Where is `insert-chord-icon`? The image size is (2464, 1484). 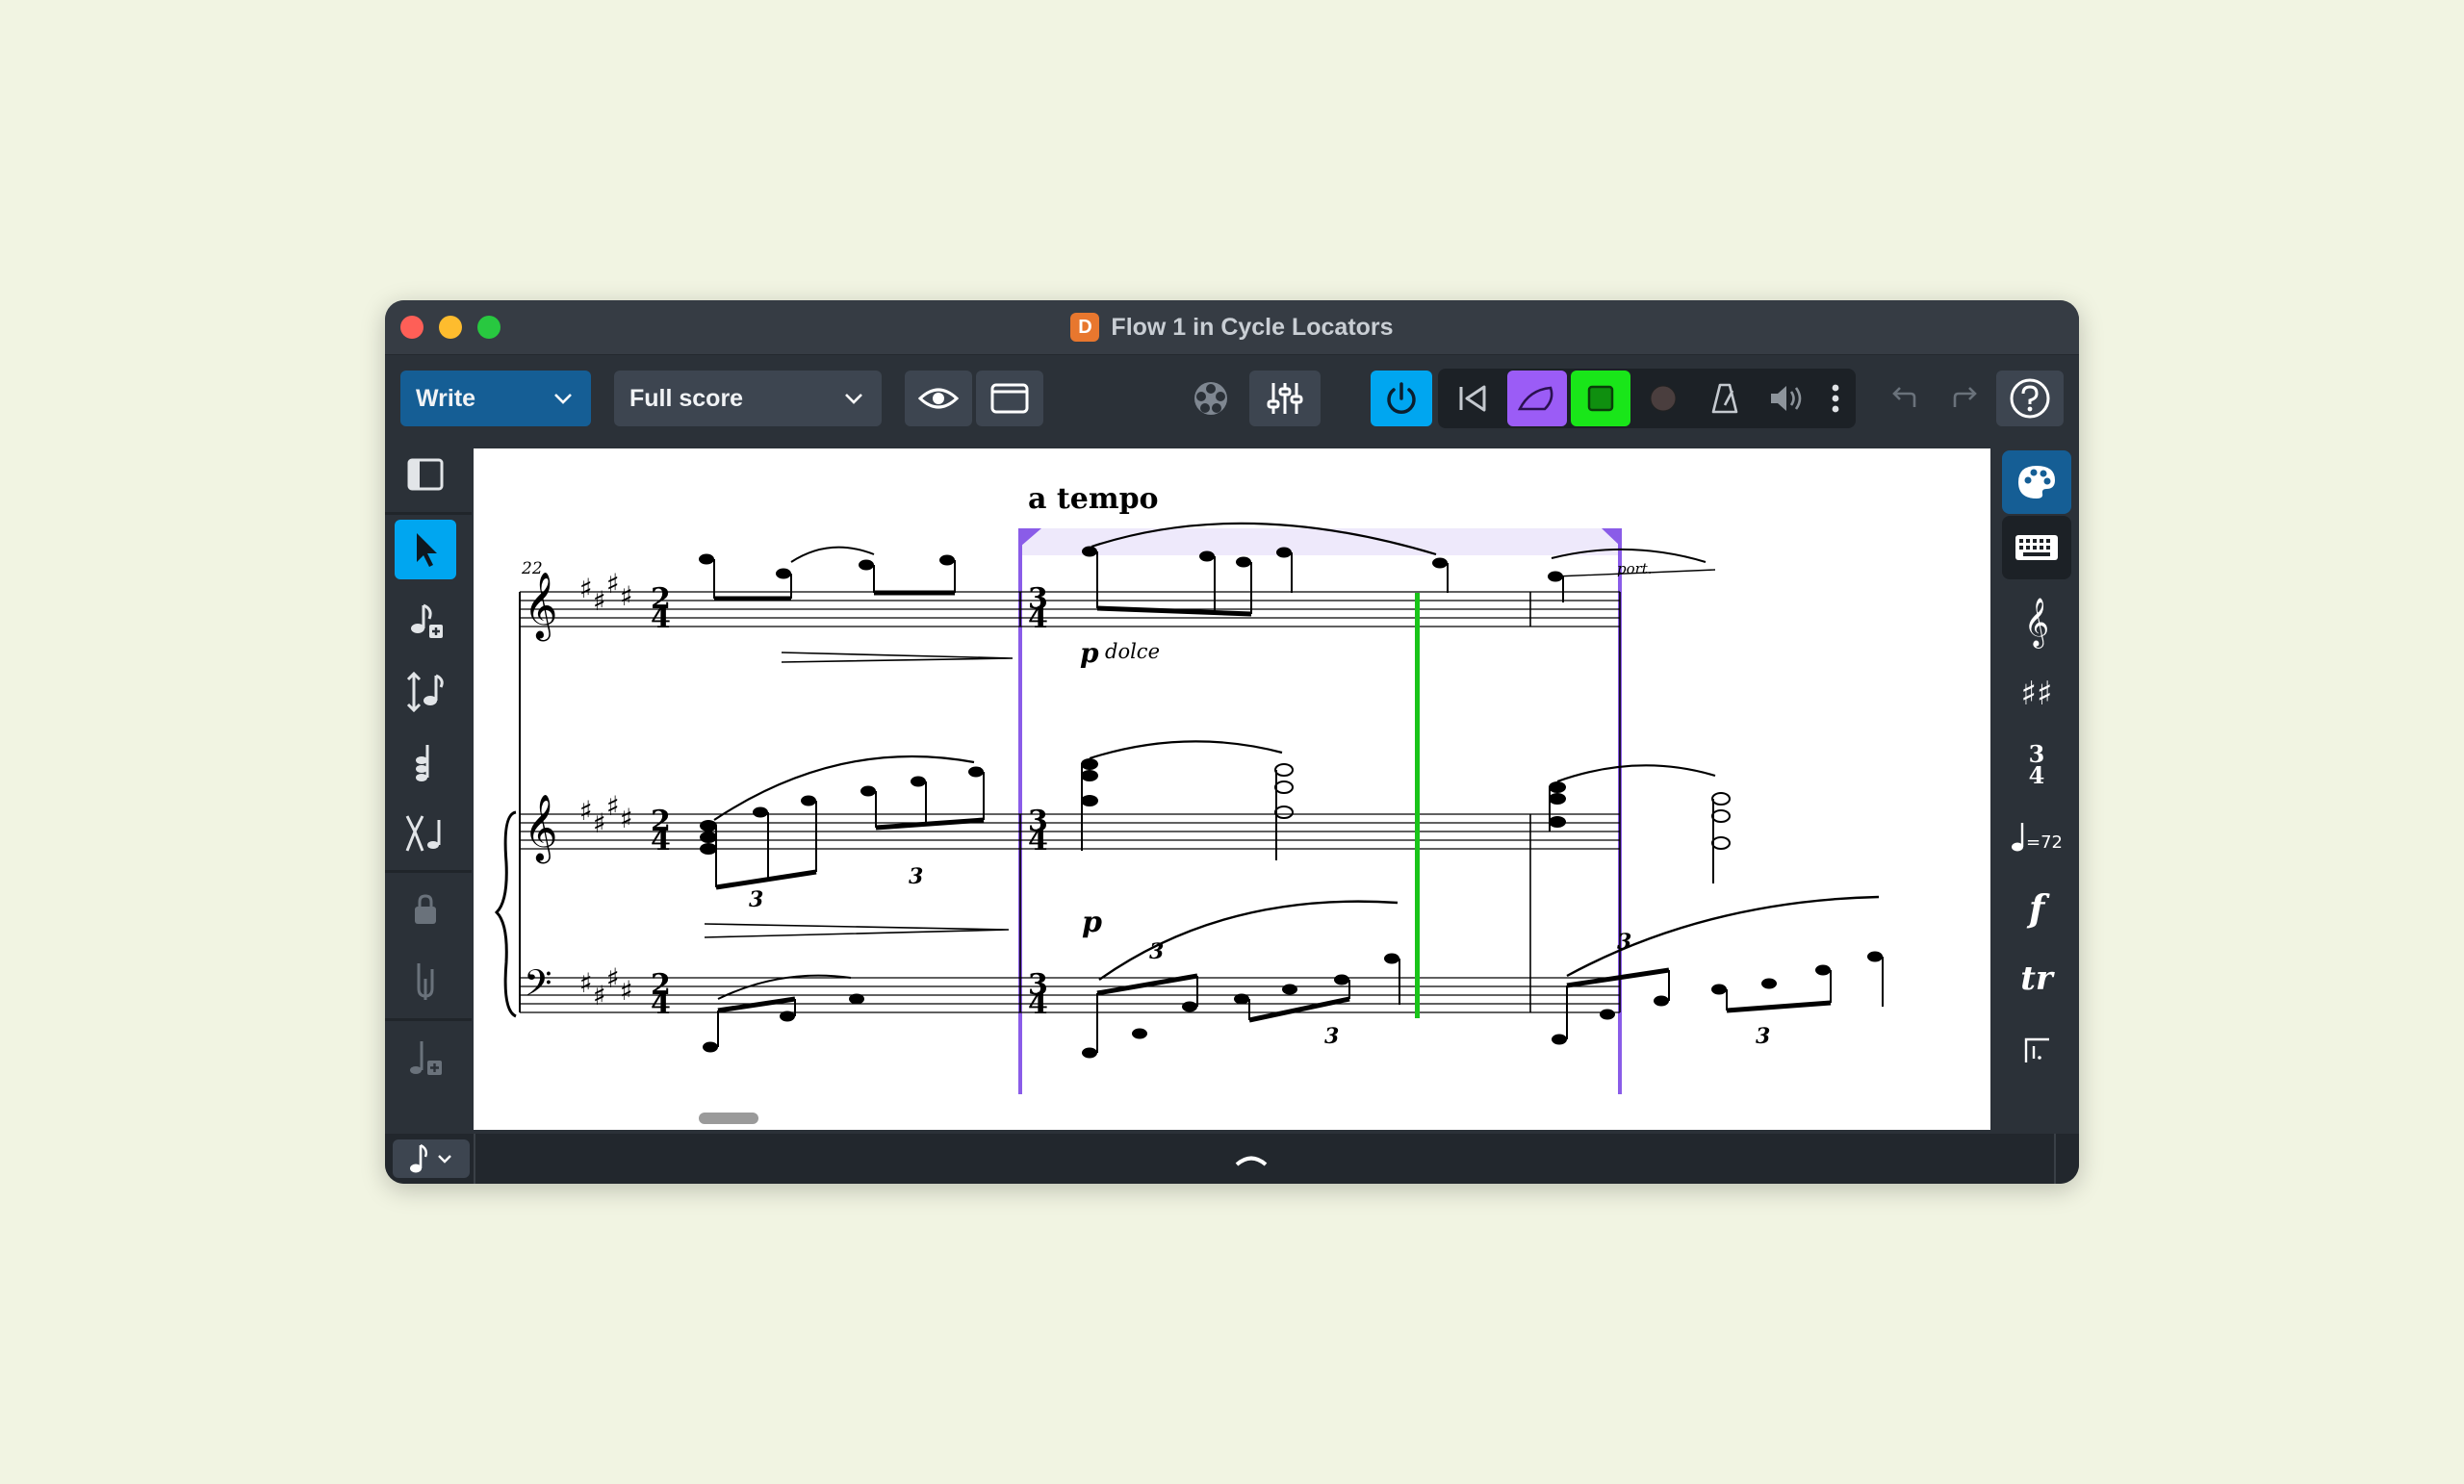 insert-chord-icon is located at coordinates (422, 763).